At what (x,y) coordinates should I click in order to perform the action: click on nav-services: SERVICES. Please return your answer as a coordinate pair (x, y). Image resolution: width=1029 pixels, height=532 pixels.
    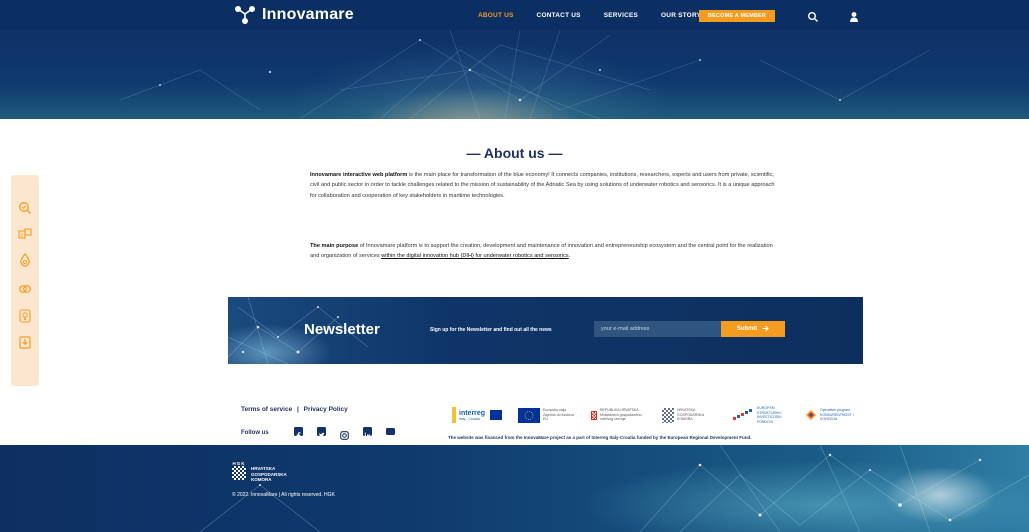
    Looking at the image, I should click on (621, 15).